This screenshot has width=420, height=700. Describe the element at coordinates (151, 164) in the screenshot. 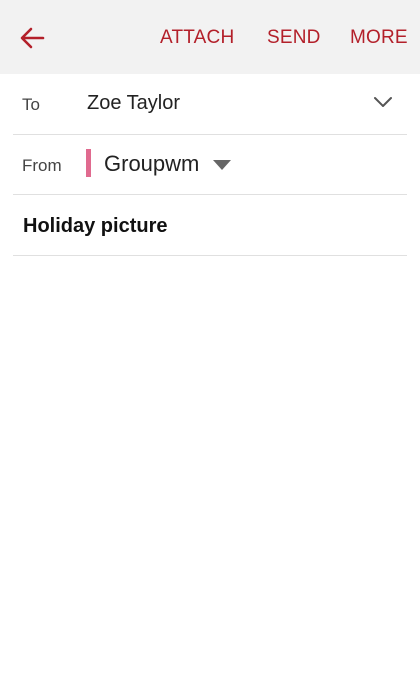

I see `from-account-selector: Groupwm` at that location.